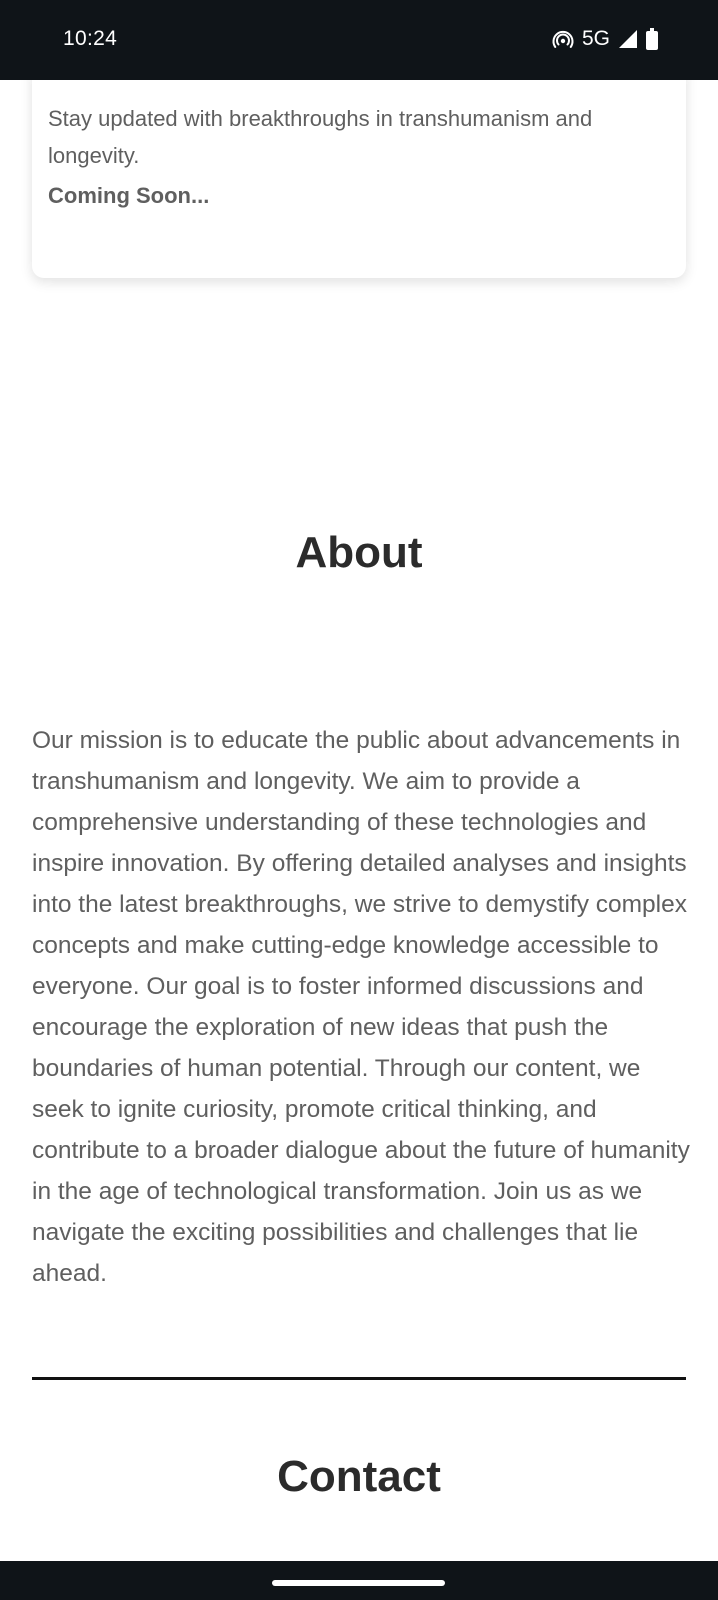 This screenshot has height=1600, width=718. I want to click on status-time: 10:24, so click(90, 38).